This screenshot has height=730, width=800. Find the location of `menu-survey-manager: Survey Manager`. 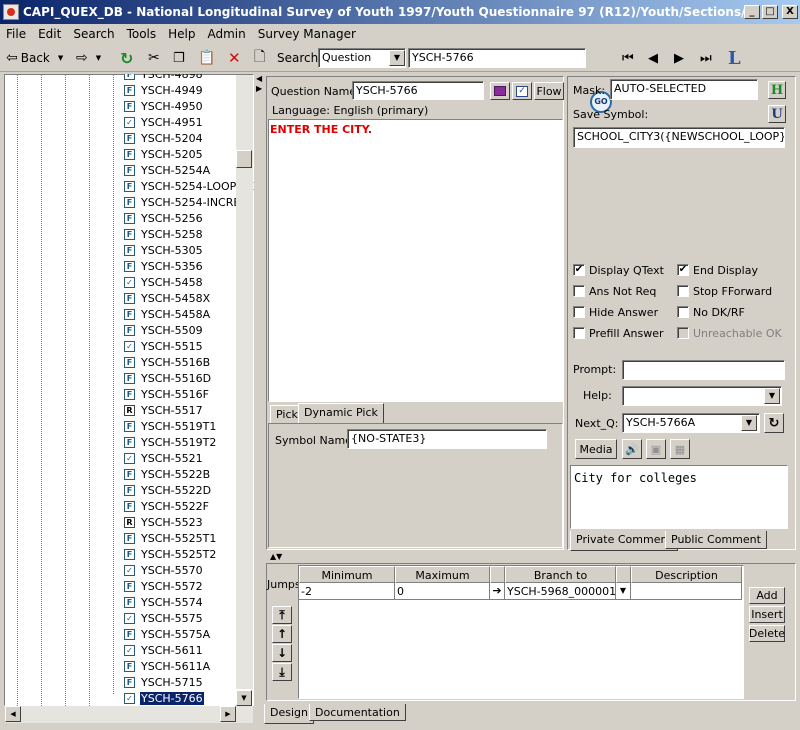

menu-survey-manager: Survey Manager is located at coordinates (307, 34).